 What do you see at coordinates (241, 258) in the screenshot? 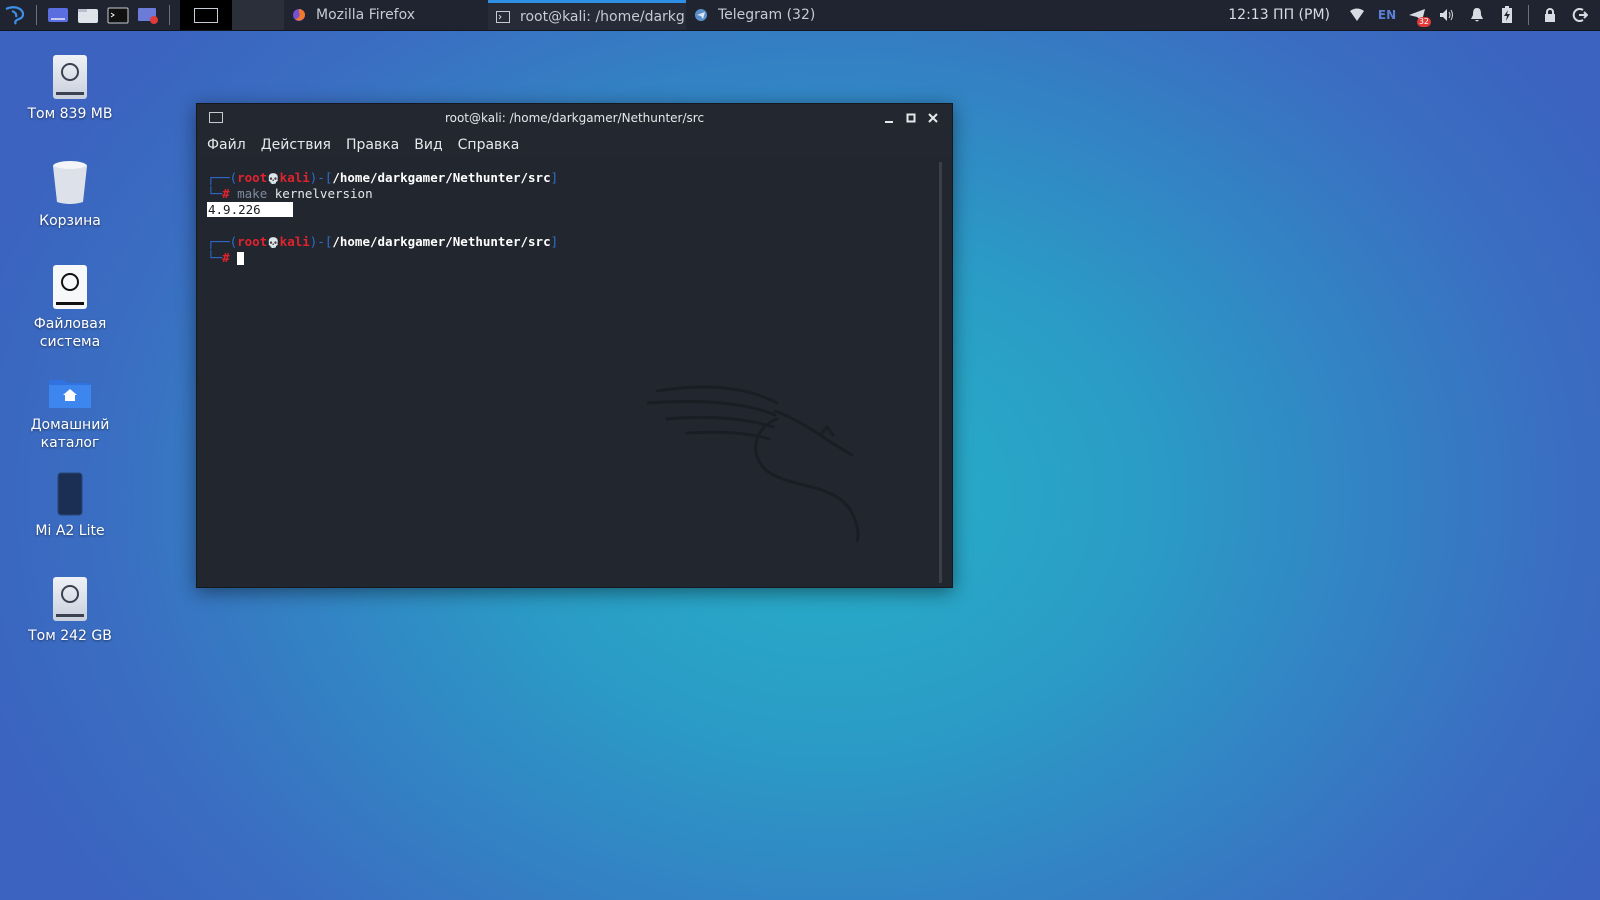
I see `text-cursor` at bounding box center [241, 258].